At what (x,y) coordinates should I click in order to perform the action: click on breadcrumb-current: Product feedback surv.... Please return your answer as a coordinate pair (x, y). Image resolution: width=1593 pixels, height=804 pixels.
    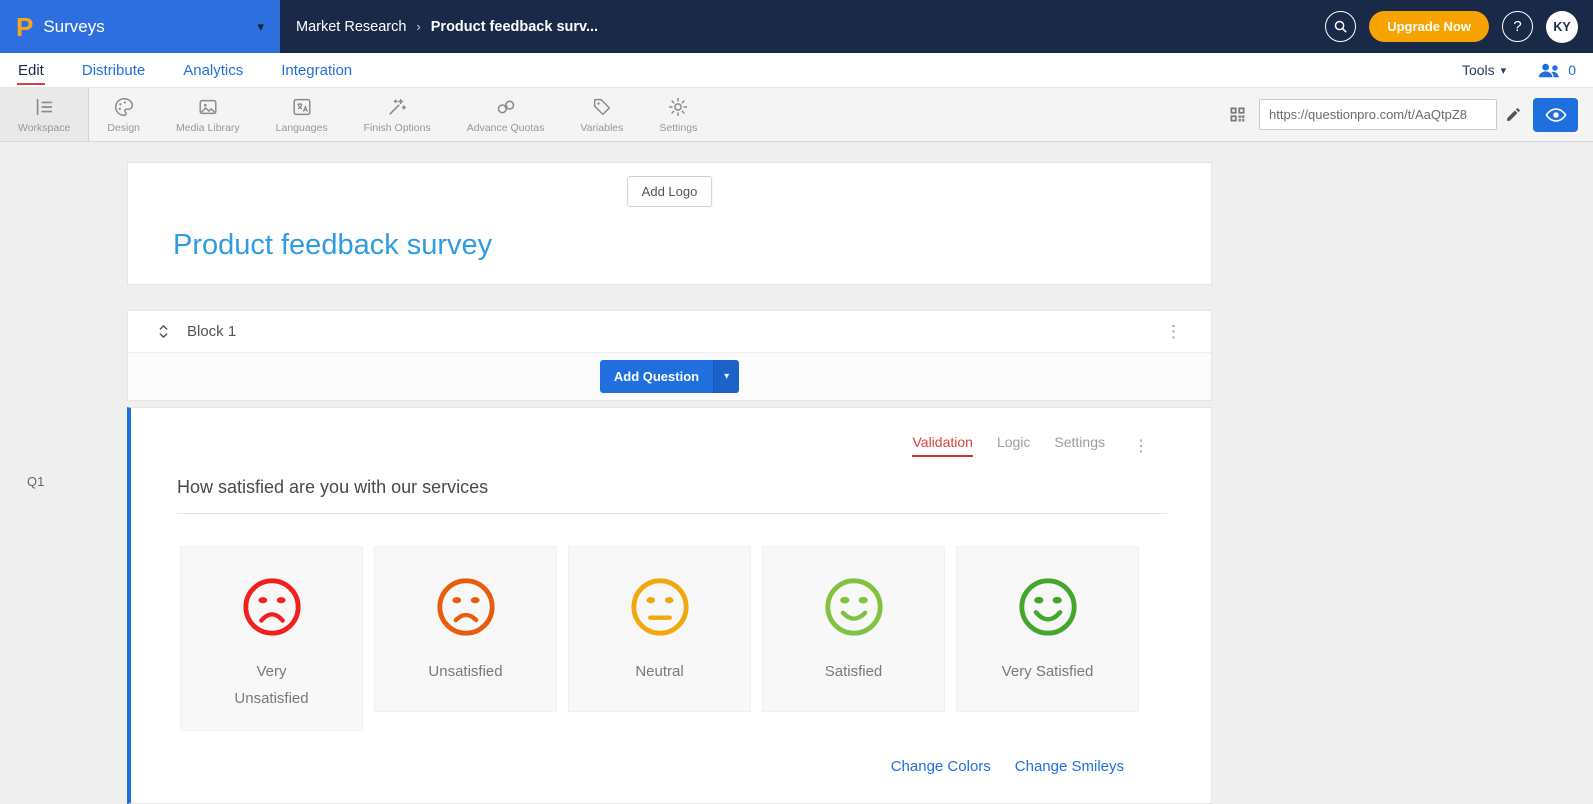
    Looking at the image, I should click on (514, 27).